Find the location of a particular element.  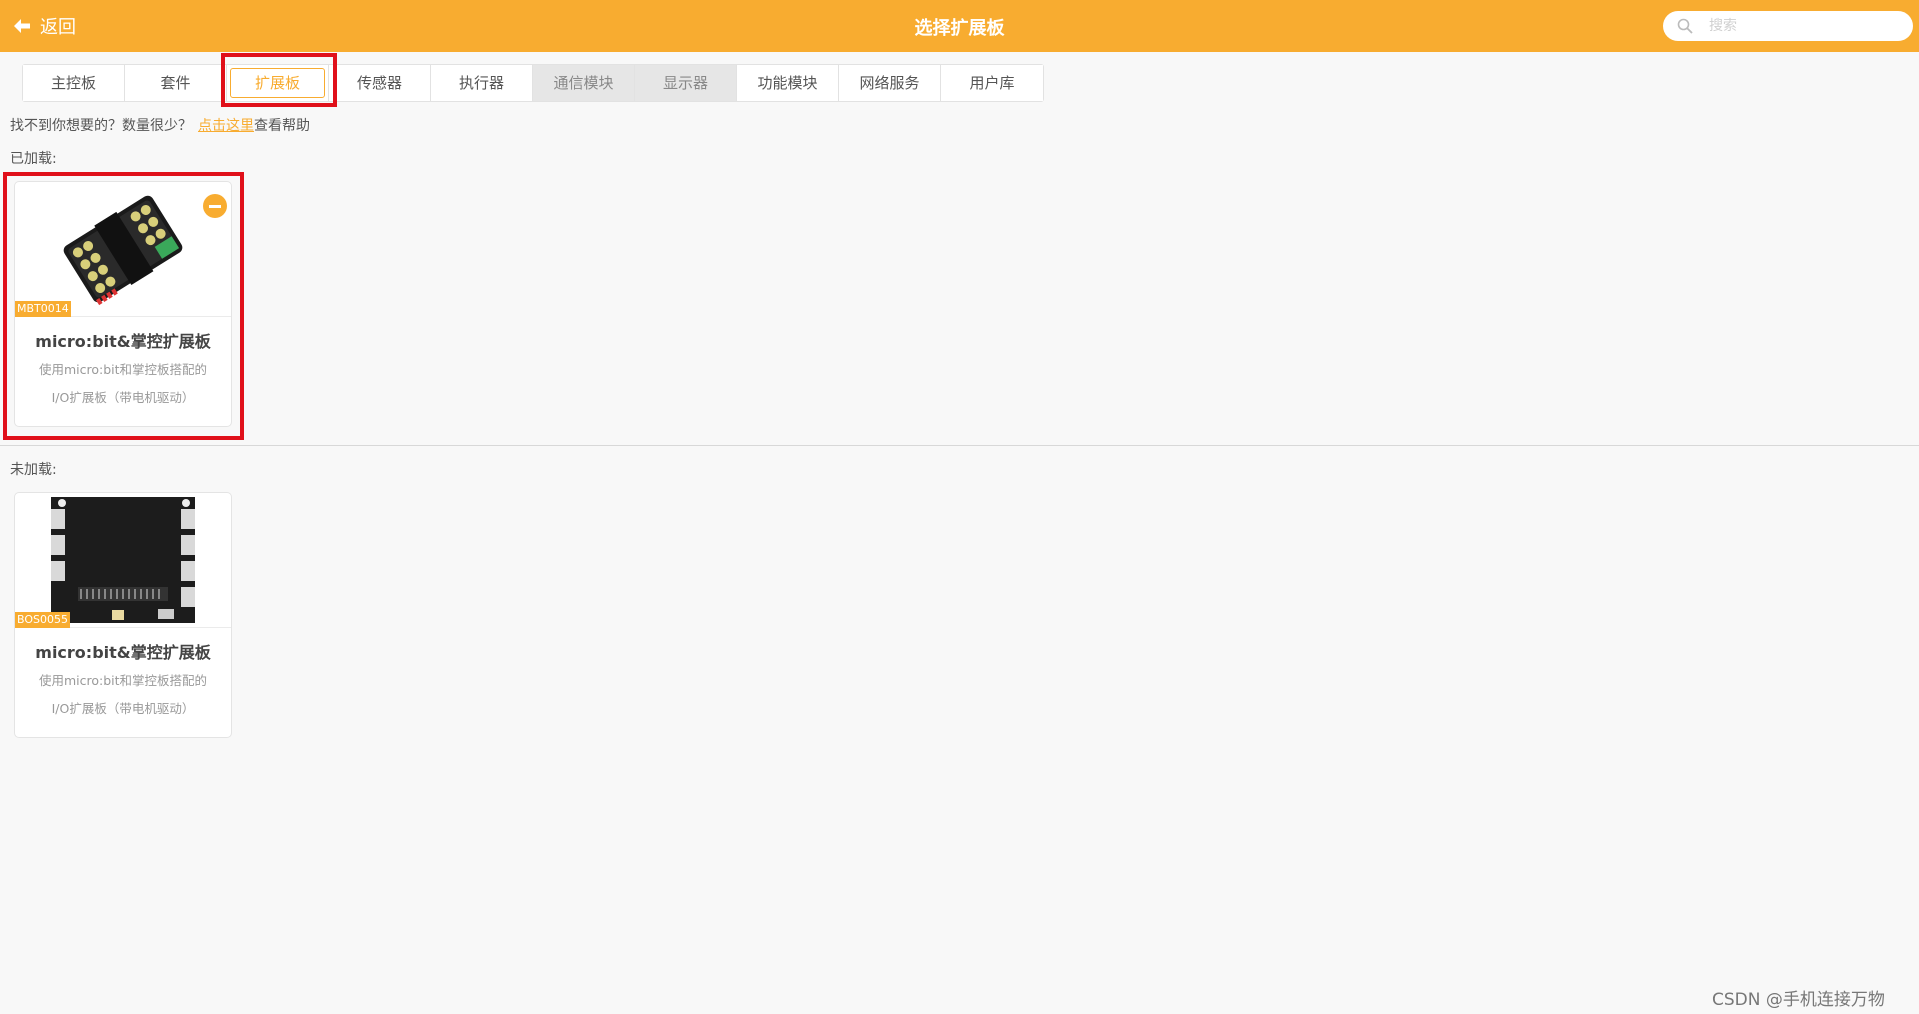

tab-label: 通信模块 is located at coordinates (583, 83).